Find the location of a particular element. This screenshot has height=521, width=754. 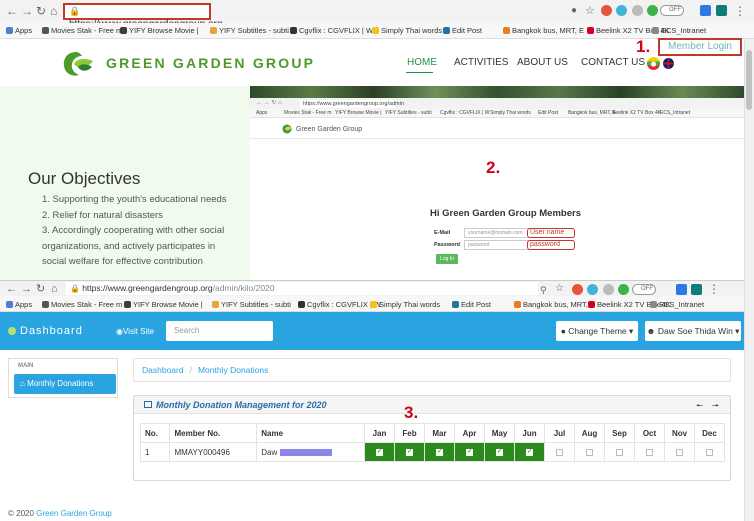

scrollbar-thumb is located at coordinates (749, 80).